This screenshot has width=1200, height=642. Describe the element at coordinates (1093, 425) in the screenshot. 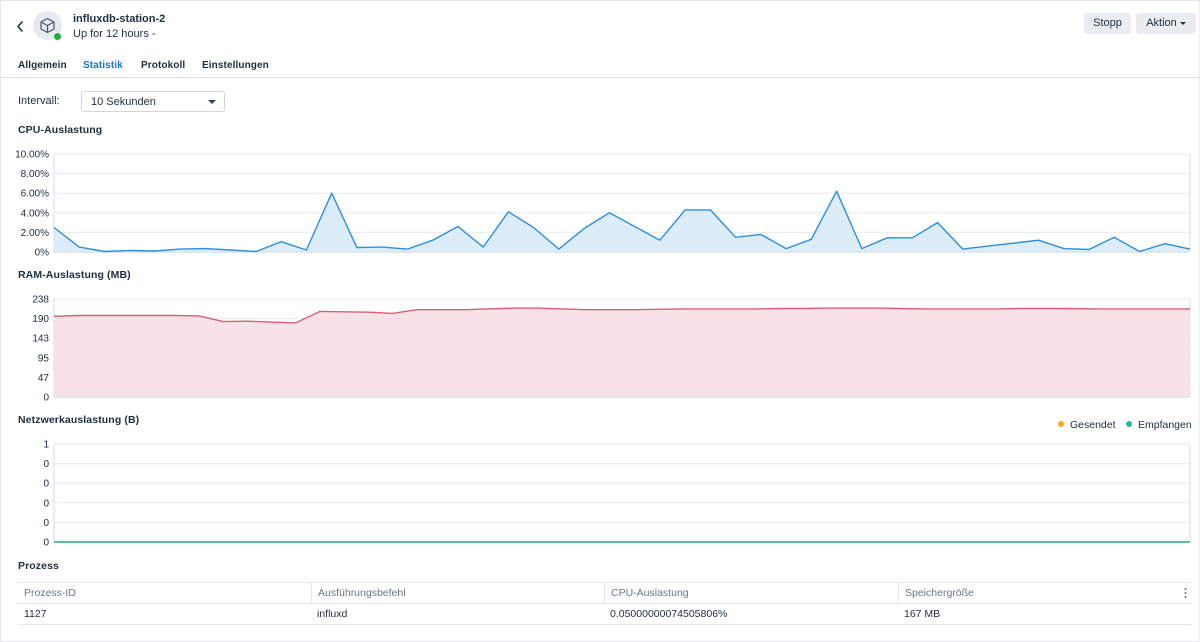

I see `legend-sent-label: Gesendet` at that location.